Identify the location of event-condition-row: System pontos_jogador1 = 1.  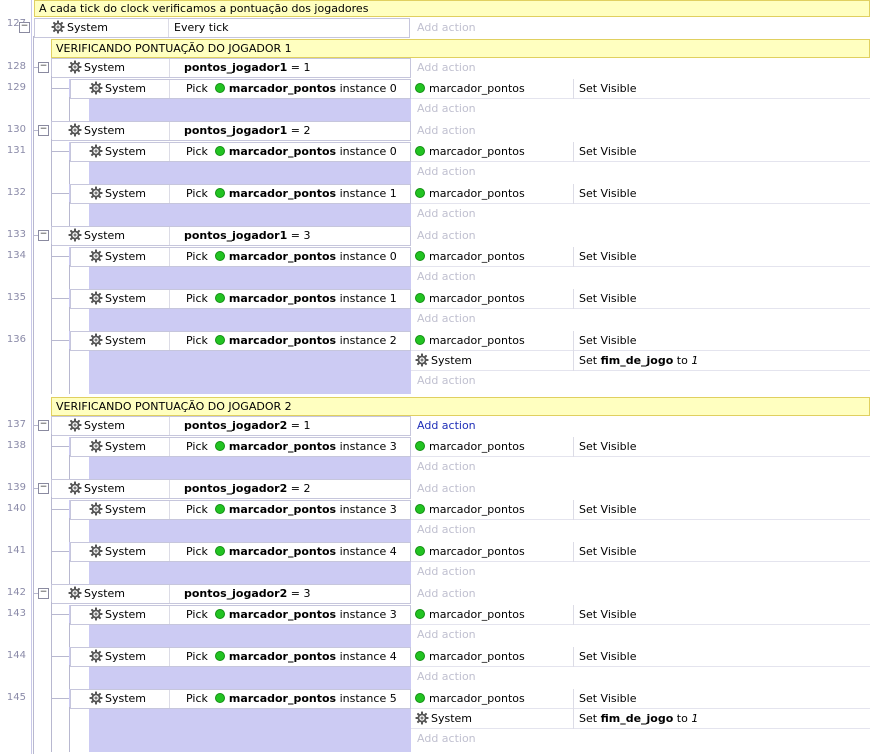
(231, 68).